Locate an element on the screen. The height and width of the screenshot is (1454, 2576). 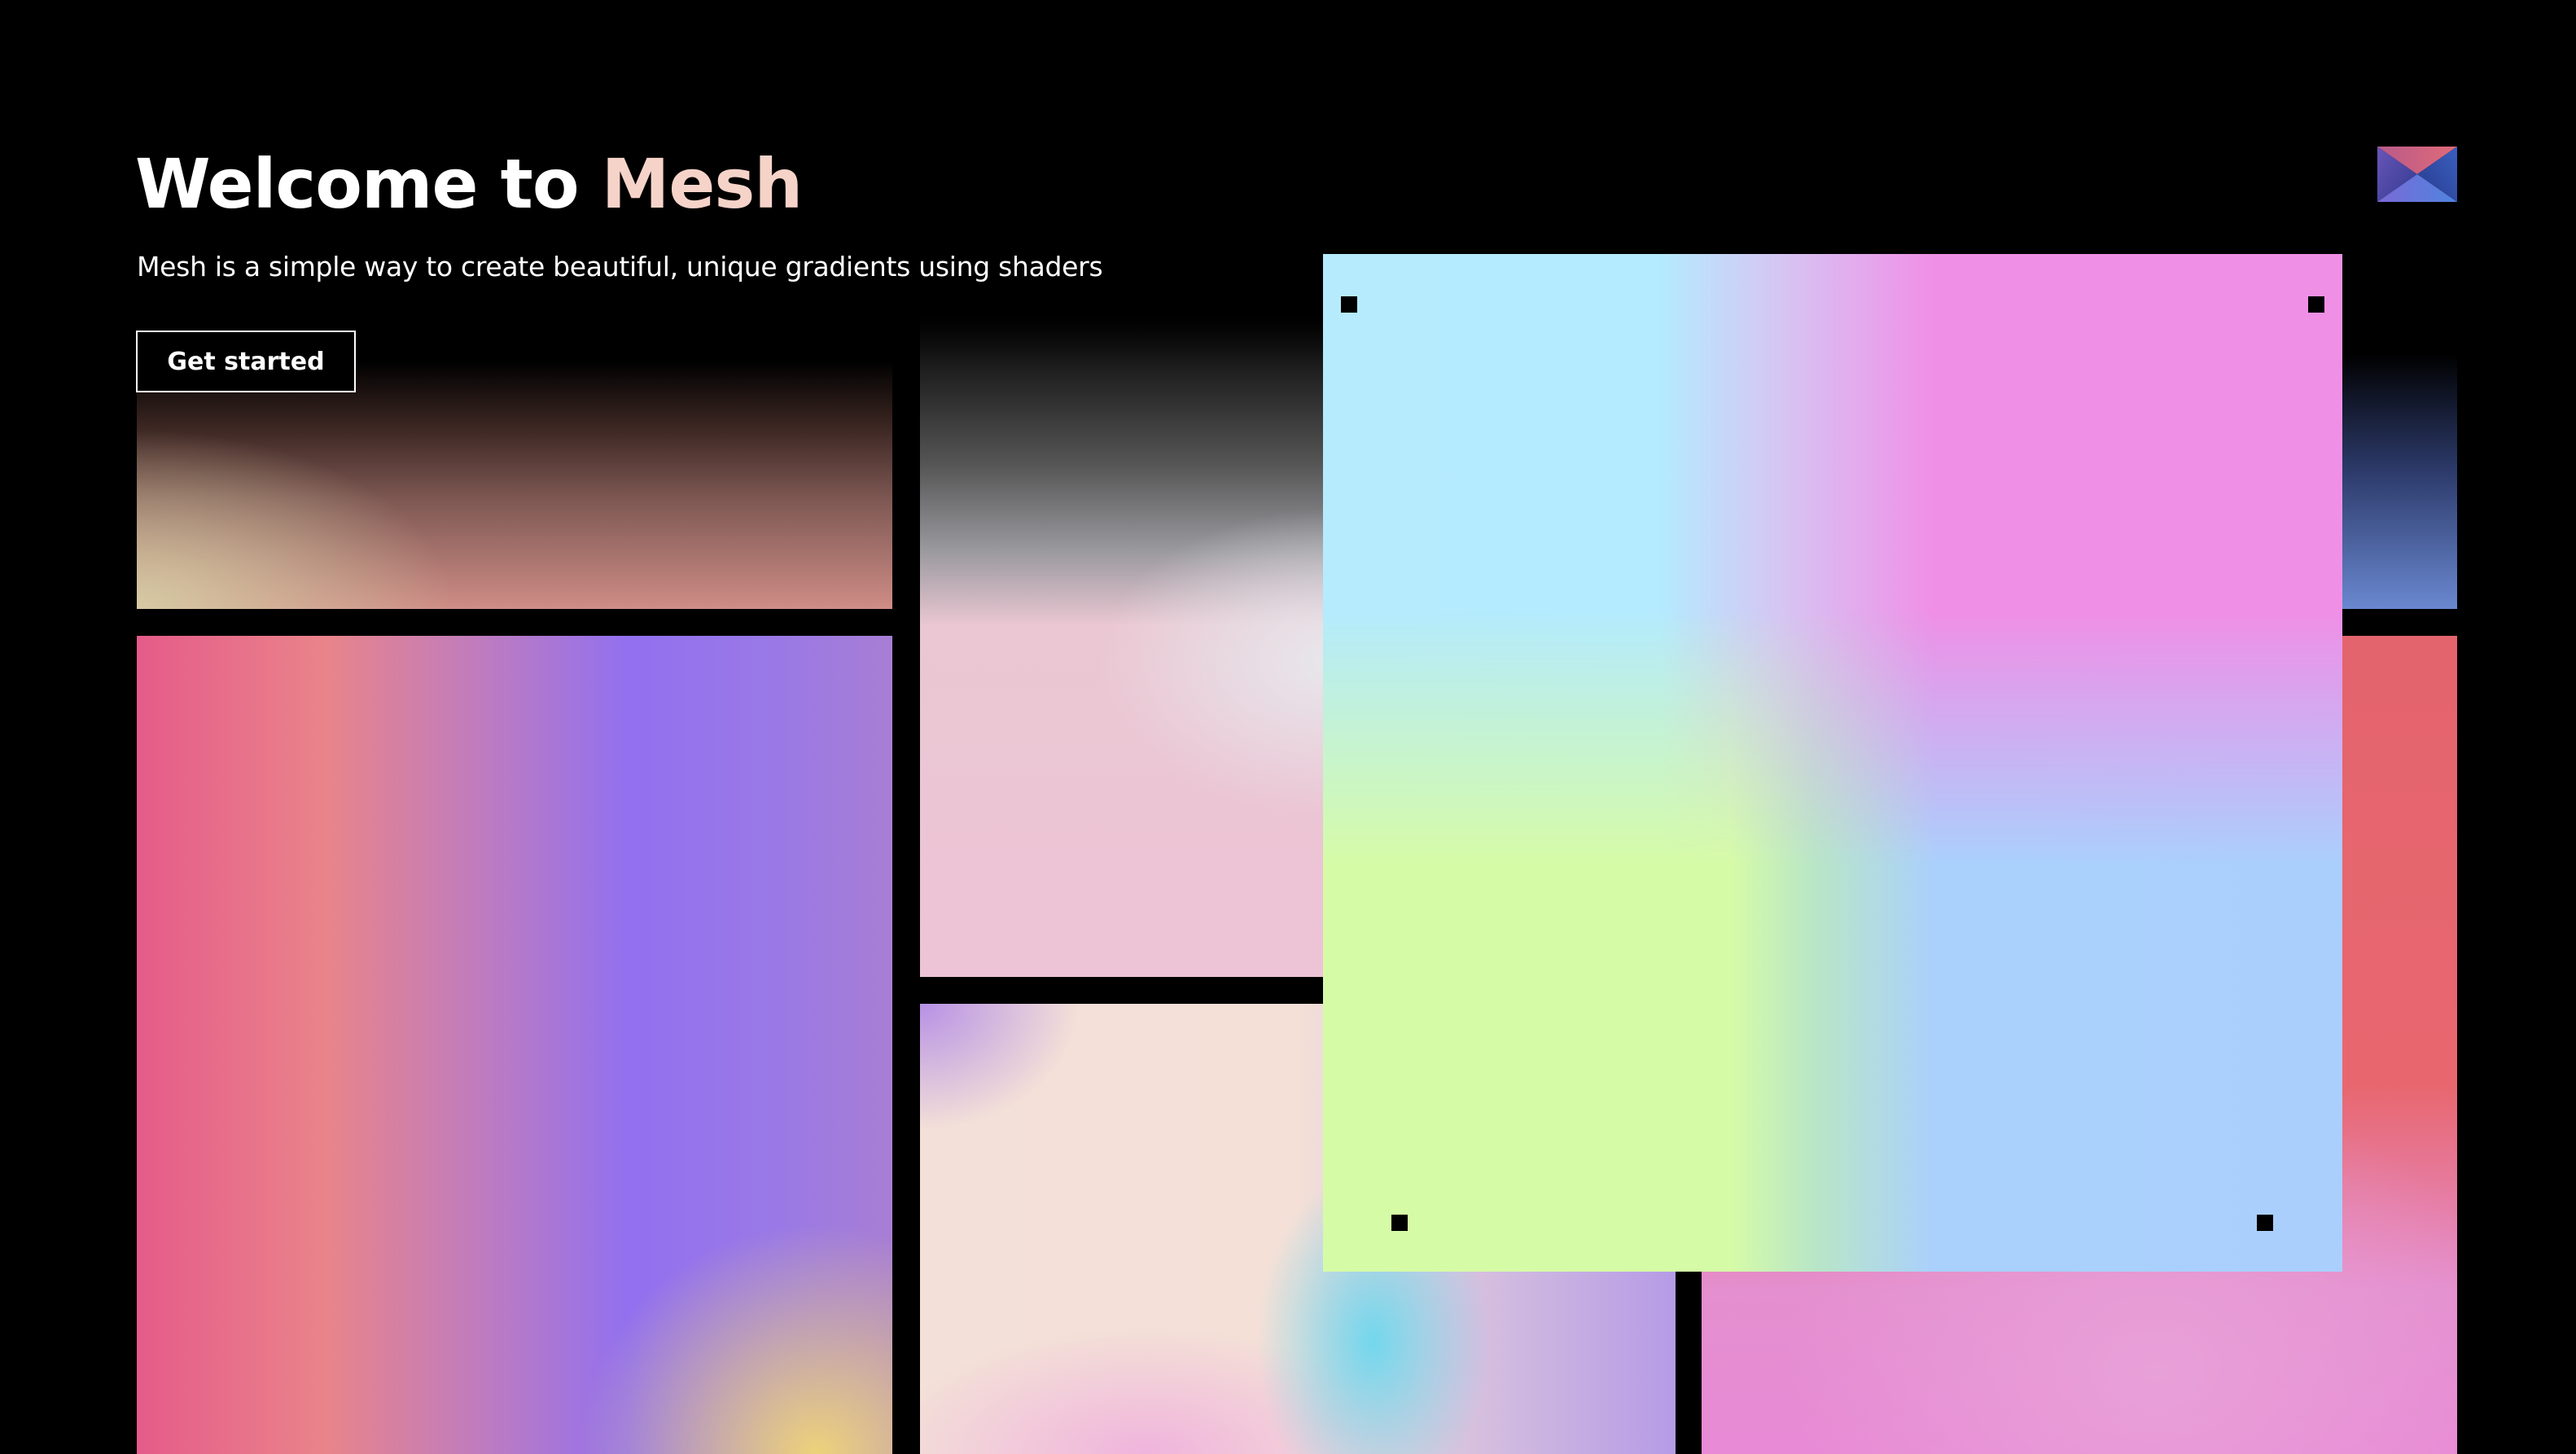
gradient-tile-top-left is located at coordinates (514, 426).